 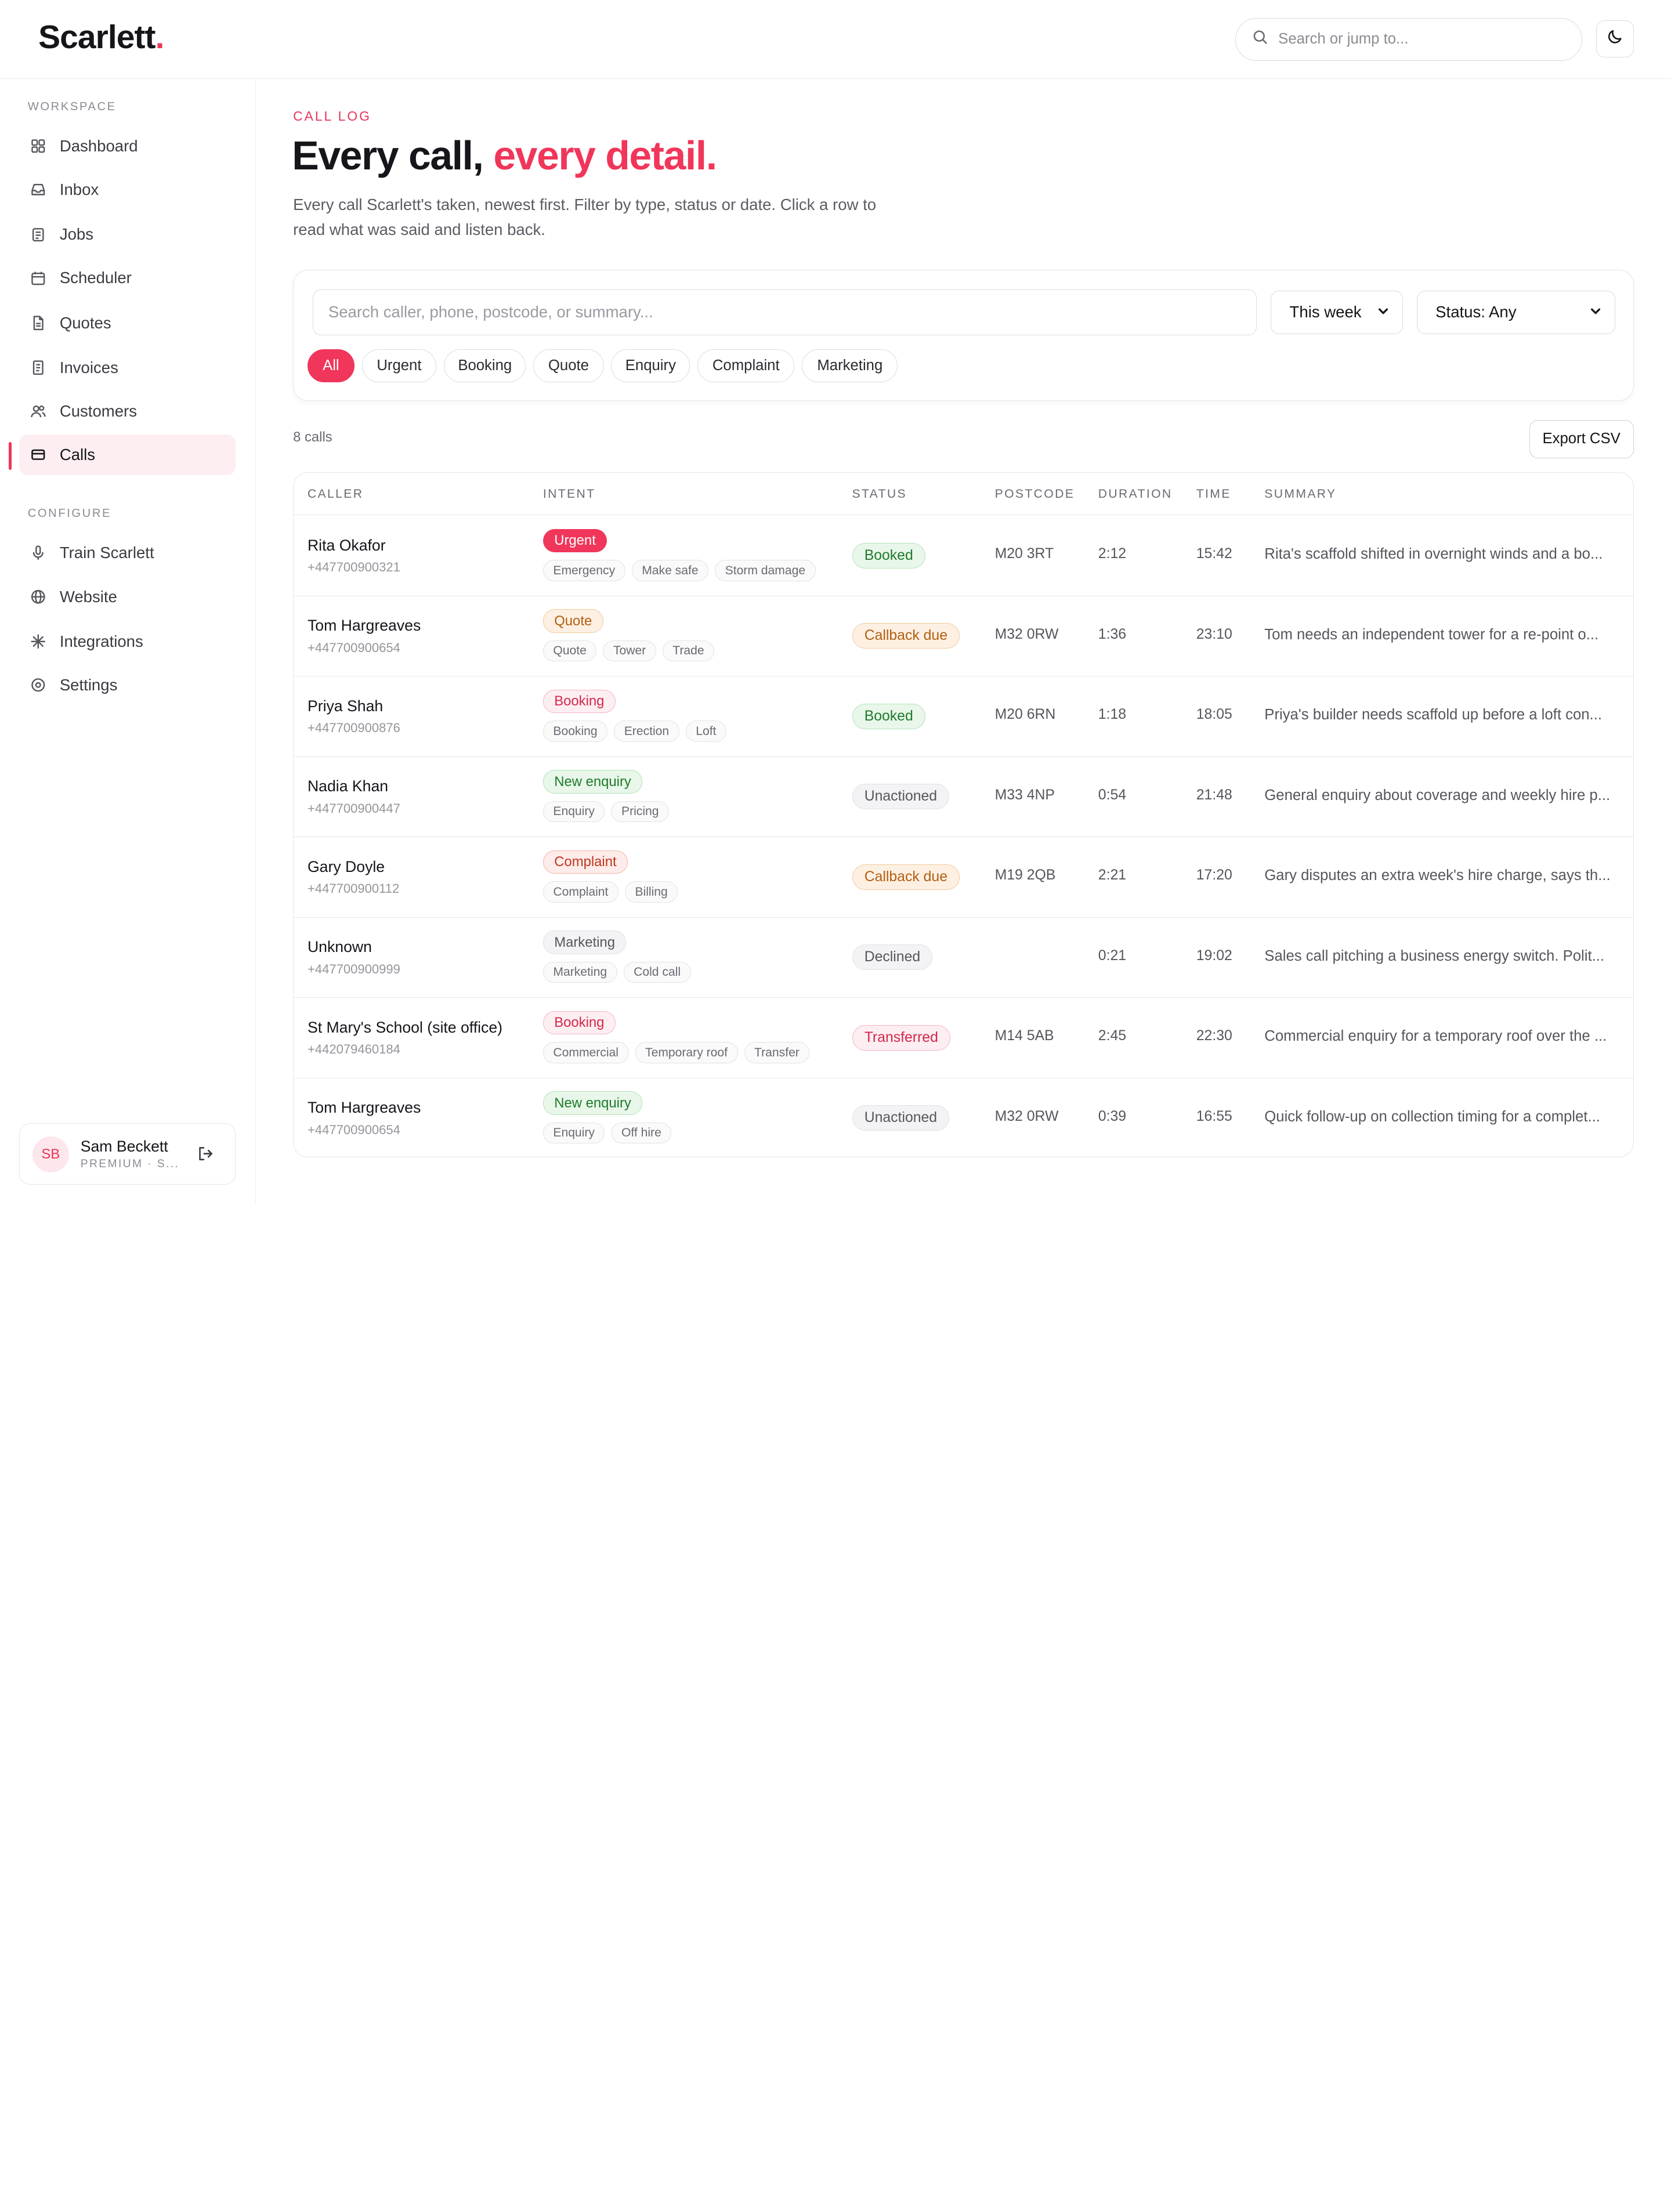 I want to click on intent-tag: Erection, so click(x=646, y=731).